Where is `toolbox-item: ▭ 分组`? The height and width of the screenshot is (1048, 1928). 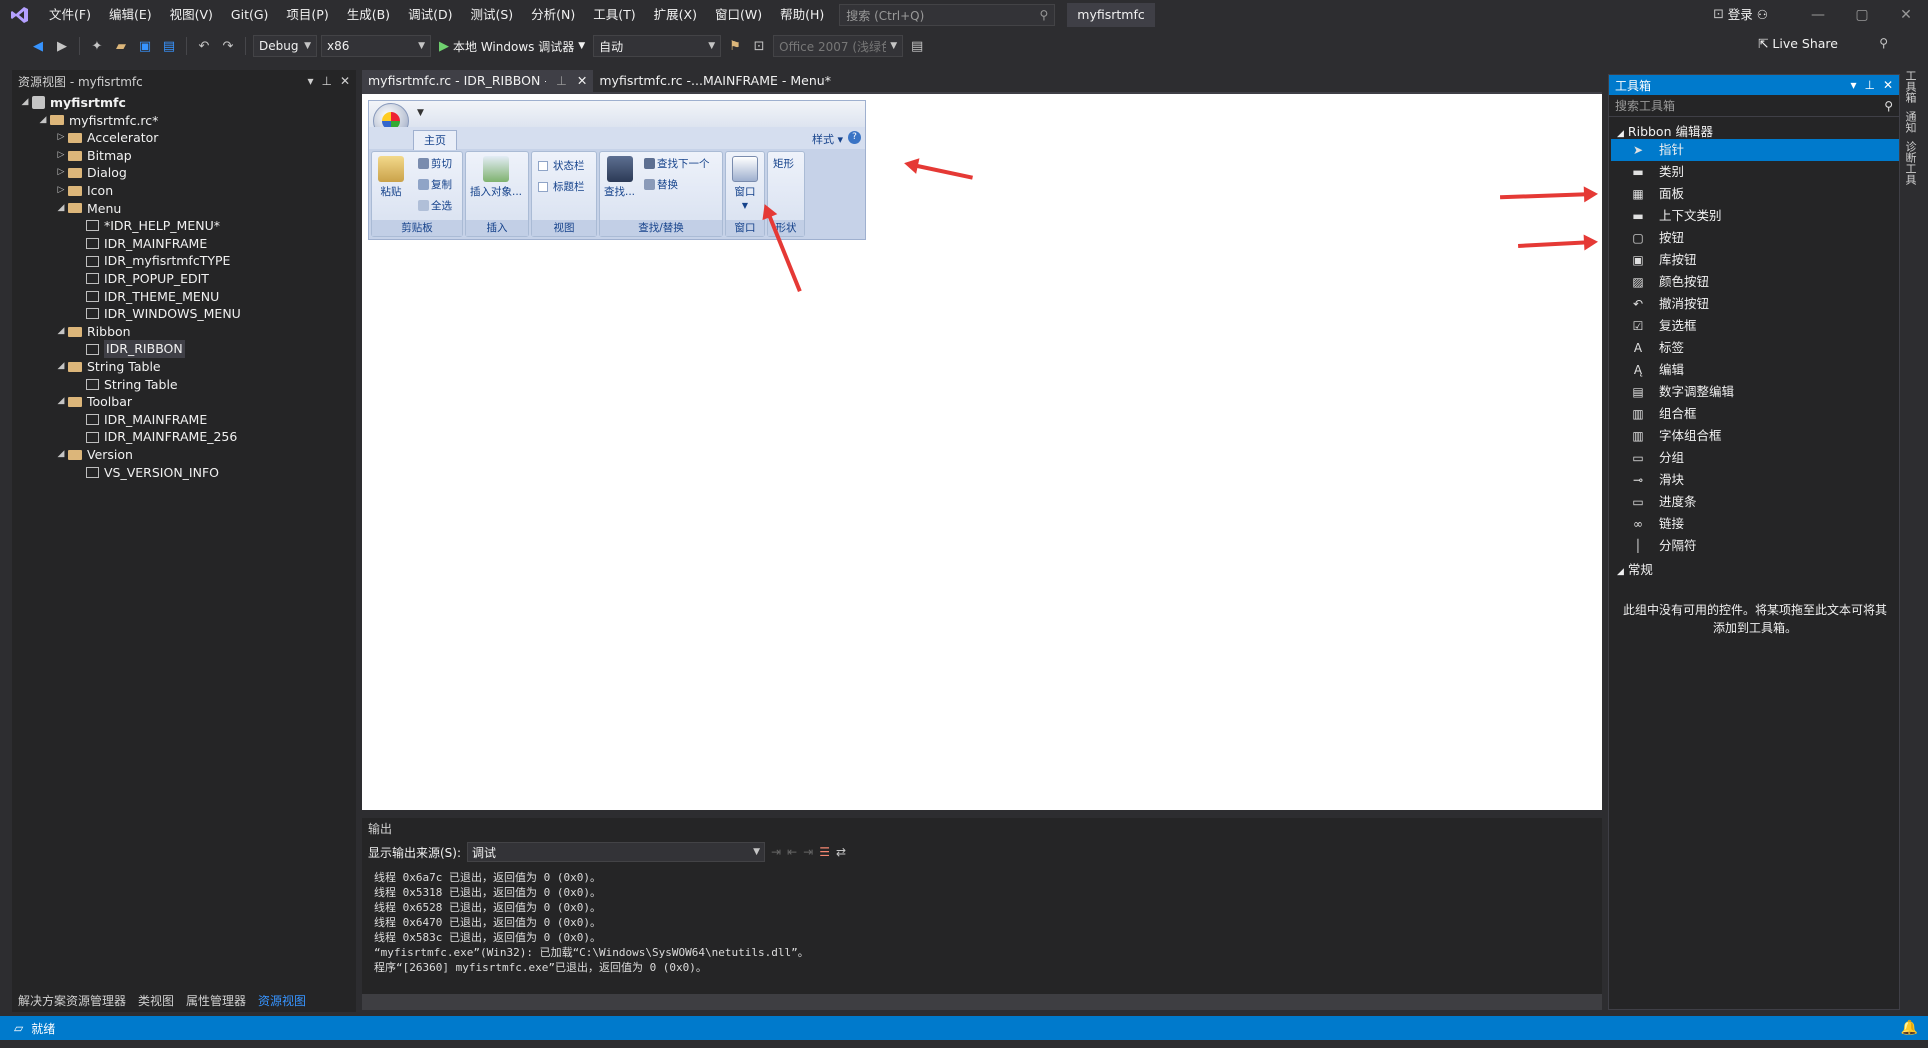
toolbox-item: ▭ 分组 is located at coordinates (1755, 458).